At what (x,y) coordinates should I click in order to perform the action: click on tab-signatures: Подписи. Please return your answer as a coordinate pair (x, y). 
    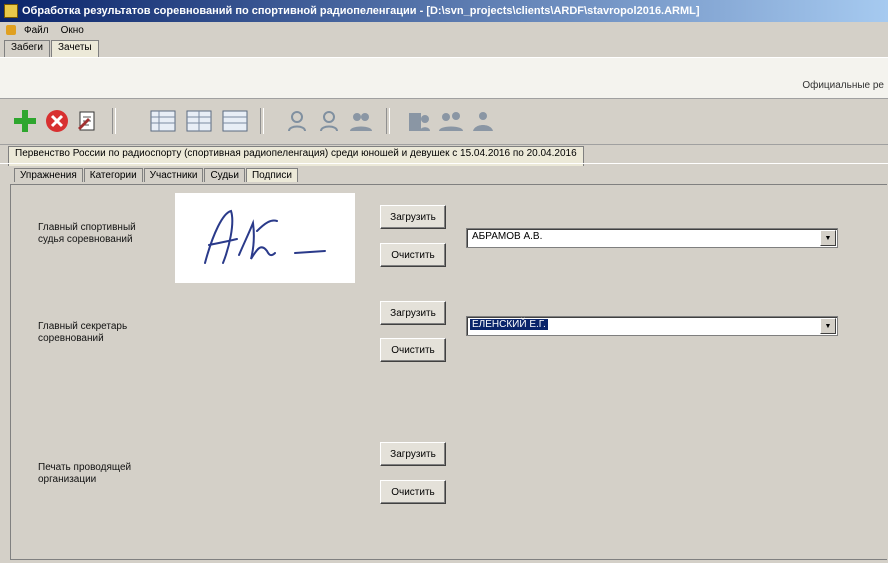
    Looking at the image, I should click on (271, 175).